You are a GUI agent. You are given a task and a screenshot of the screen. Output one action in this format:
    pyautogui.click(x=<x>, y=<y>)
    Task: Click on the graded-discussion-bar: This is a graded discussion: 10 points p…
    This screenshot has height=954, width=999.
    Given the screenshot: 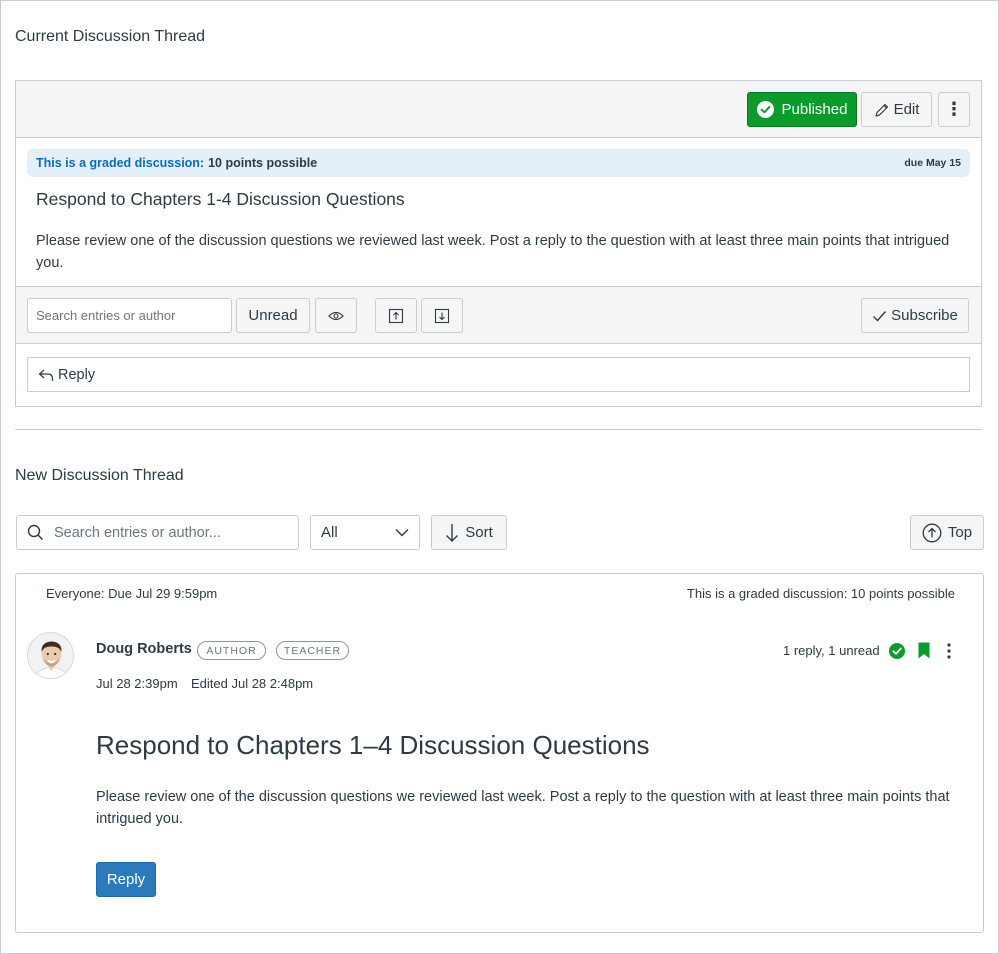 What is the action you would take?
    pyautogui.click(x=498, y=163)
    